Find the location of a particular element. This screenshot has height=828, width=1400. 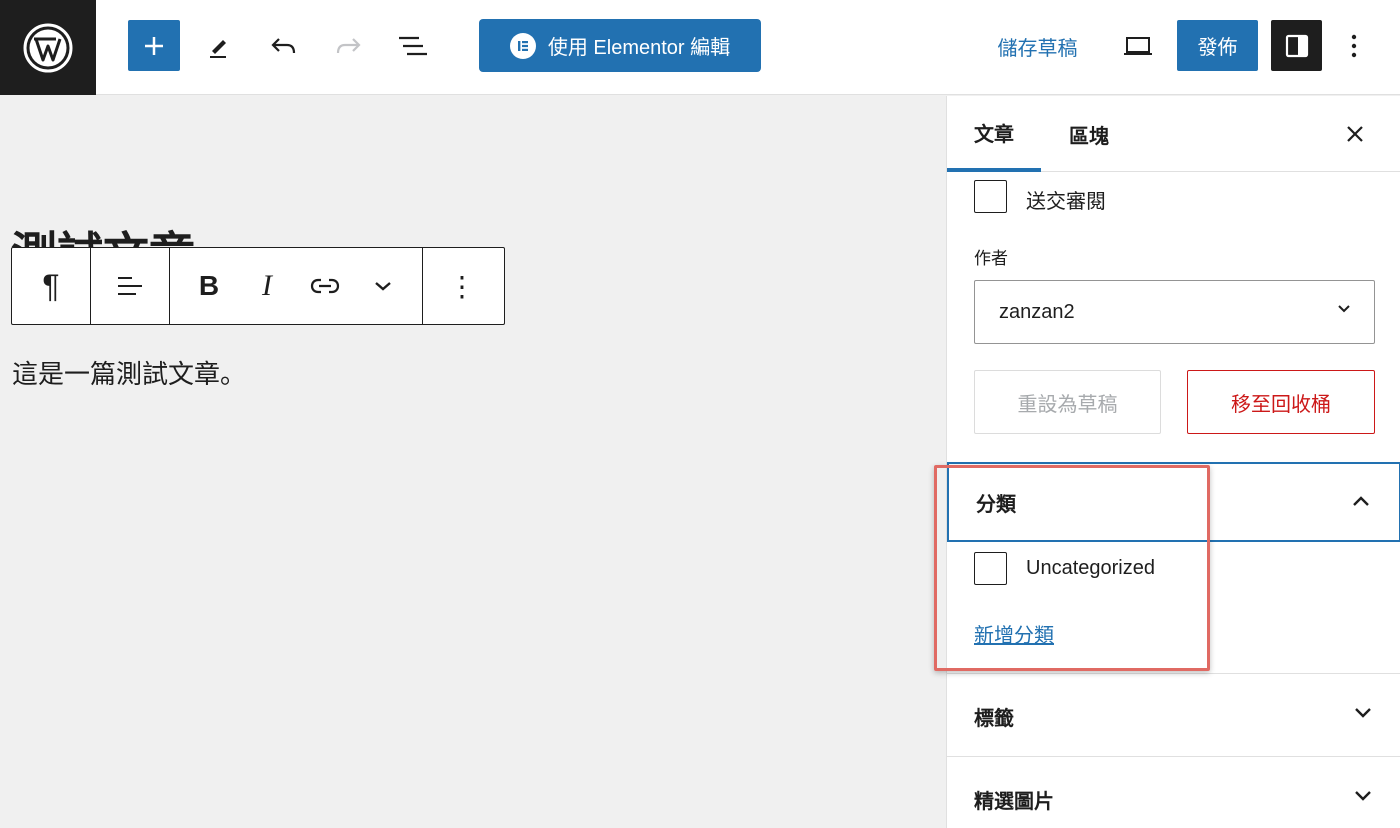

paragraph-block: 這是一篇測試文章。 is located at coordinates (129, 372).